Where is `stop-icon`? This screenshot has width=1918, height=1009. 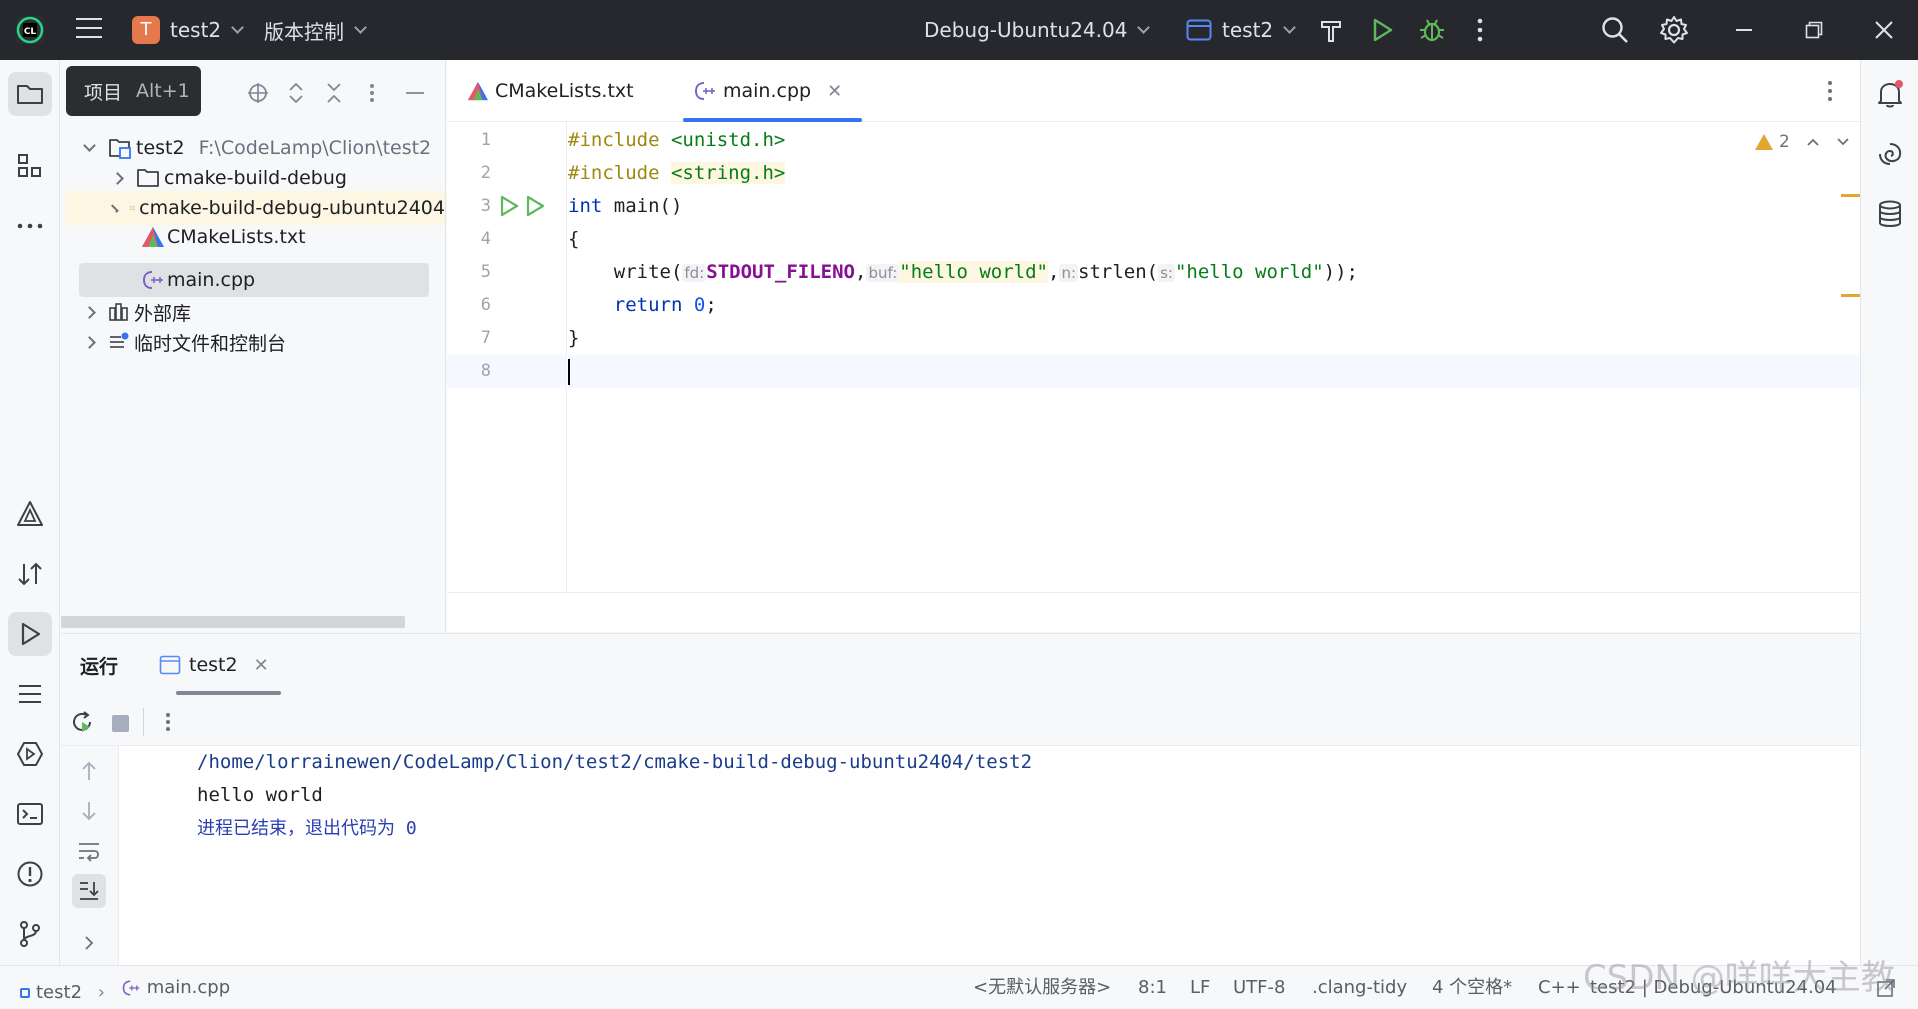
stop-icon is located at coordinates (120, 723).